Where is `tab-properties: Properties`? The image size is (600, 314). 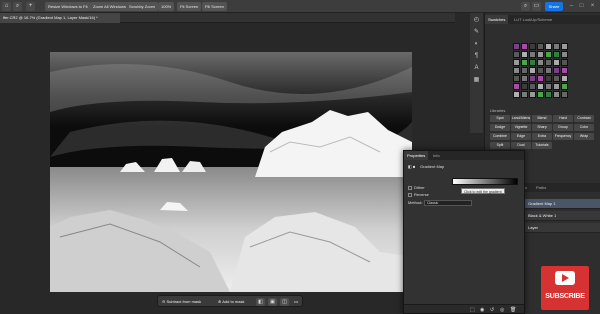
tab-properties: Properties is located at coordinates (416, 155).